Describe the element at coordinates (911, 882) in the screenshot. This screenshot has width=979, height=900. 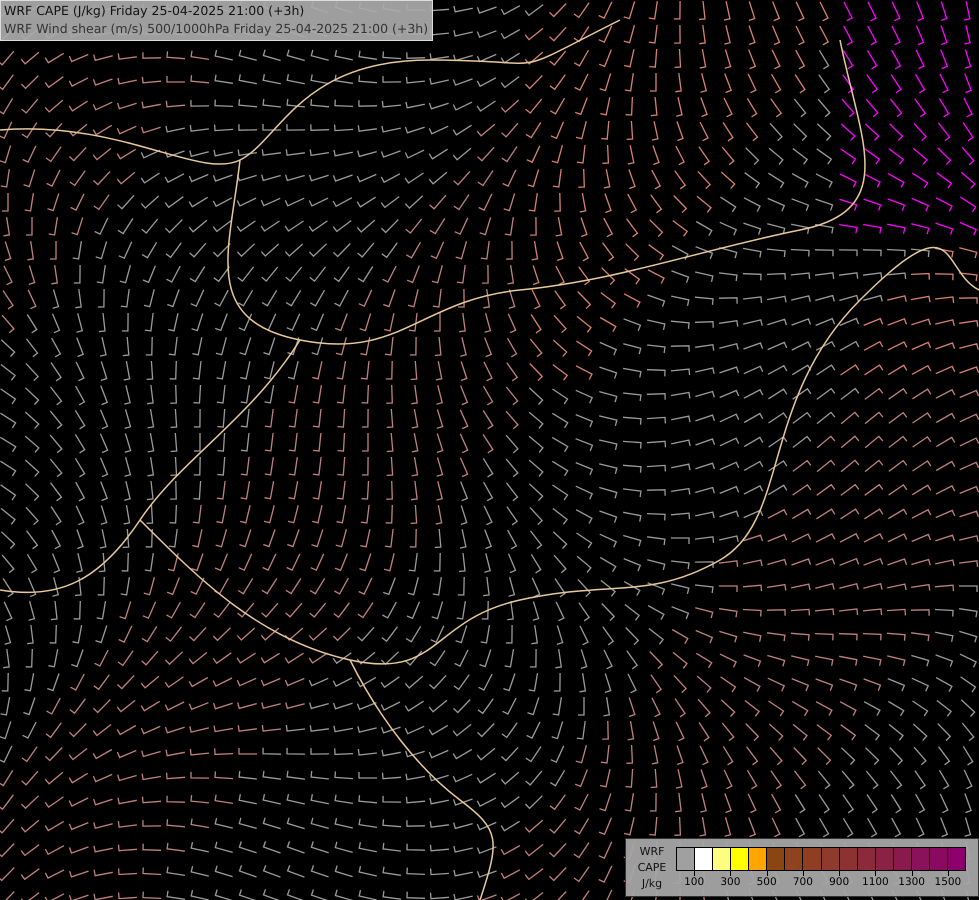
I see `tick-label: 1300` at that location.